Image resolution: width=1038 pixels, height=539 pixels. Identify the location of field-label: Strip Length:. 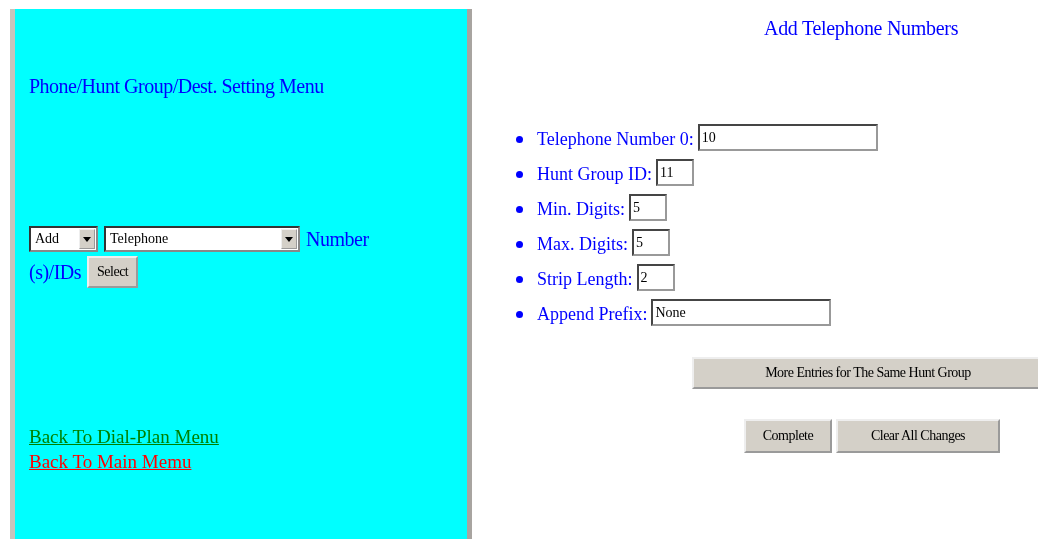
(585, 279).